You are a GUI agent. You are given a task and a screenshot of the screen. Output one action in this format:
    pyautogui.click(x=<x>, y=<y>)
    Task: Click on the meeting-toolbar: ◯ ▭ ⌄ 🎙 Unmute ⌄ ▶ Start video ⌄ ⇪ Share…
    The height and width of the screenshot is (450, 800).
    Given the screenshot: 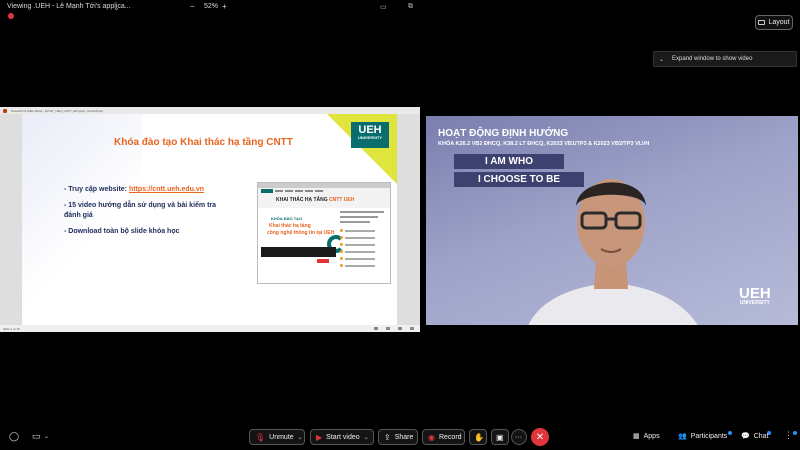 What is the action you would take?
    pyautogui.click(x=400, y=437)
    